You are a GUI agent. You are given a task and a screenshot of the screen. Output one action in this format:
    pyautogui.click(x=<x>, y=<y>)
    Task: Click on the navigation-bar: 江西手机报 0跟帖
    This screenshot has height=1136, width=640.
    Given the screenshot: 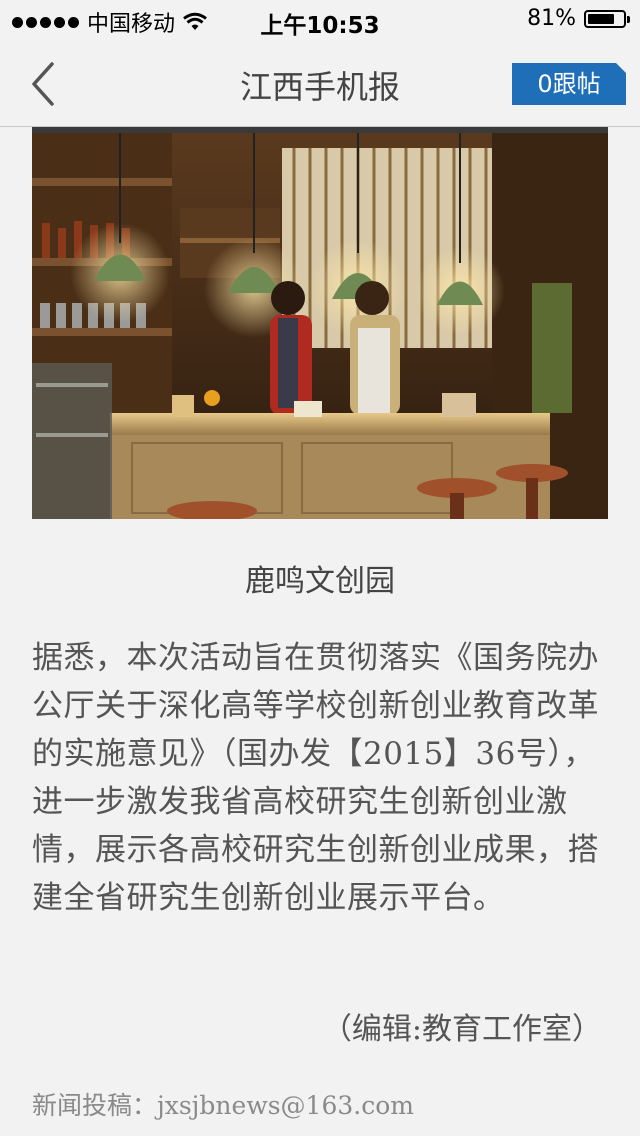 What is the action you would take?
    pyautogui.click(x=320, y=83)
    